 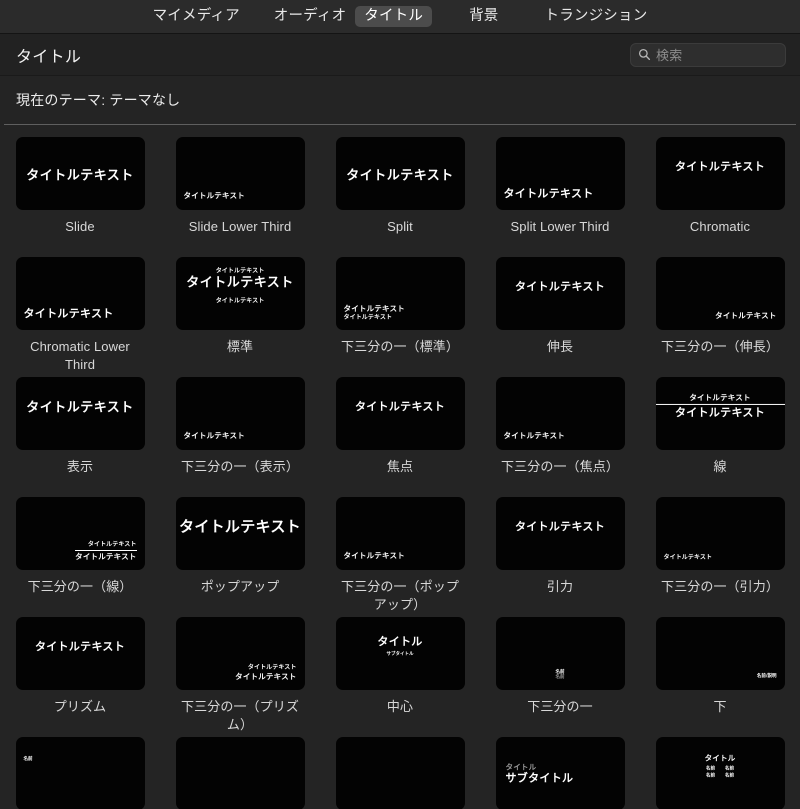 I want to click on tab-my-media: マイメディア, so click(x=196, y=17).